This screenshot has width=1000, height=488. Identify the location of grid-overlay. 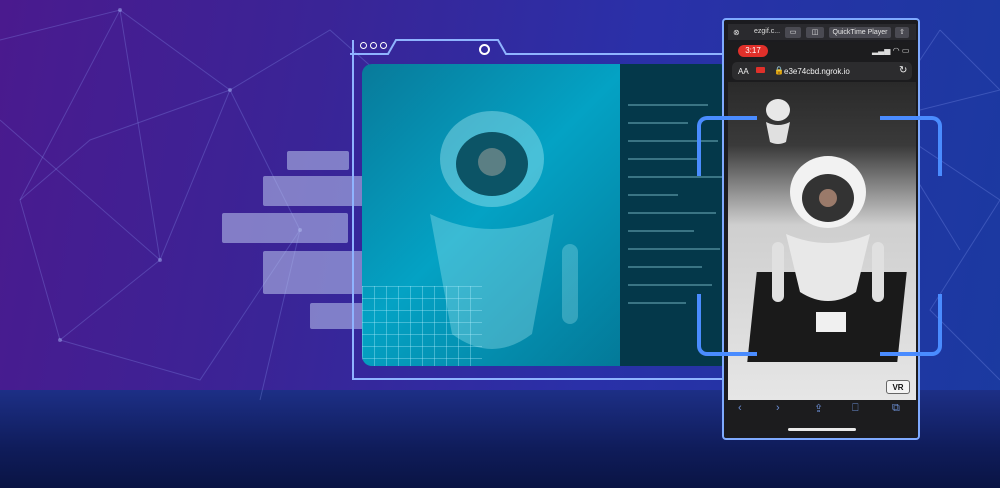
(422, 326).